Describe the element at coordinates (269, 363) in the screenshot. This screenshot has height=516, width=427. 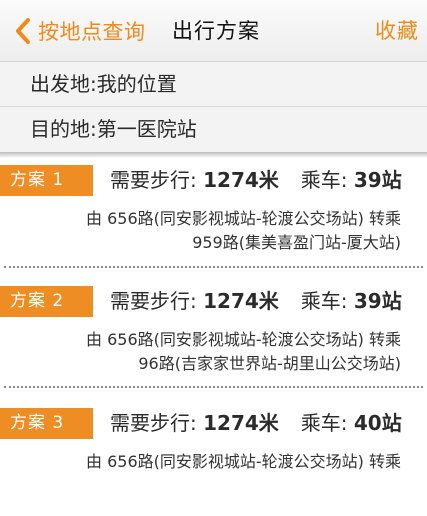
I see `plan-route-line: 96路(吉家家世界站-胡里山公交场站)` at that location.